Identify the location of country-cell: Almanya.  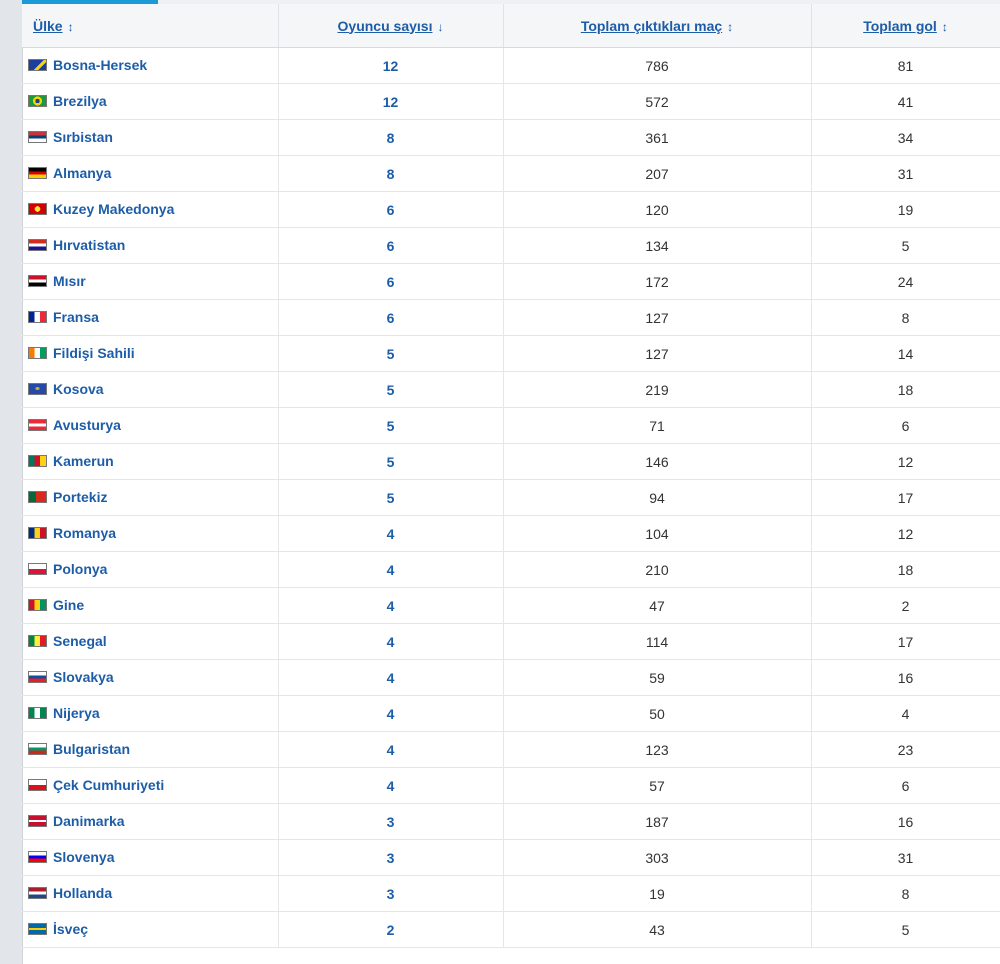
(150, 173).